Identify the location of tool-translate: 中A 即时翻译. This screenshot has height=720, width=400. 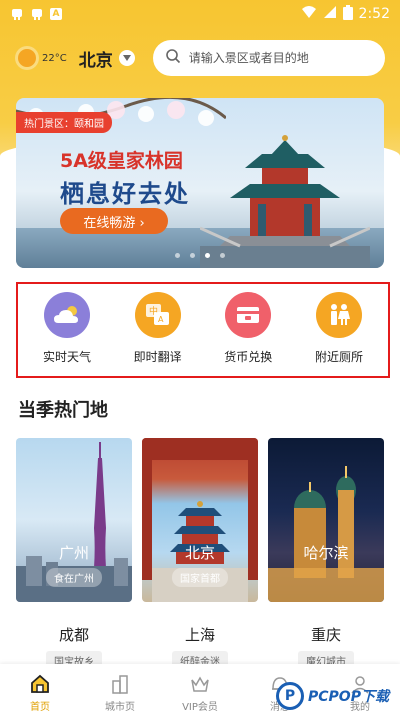
(158, 330).